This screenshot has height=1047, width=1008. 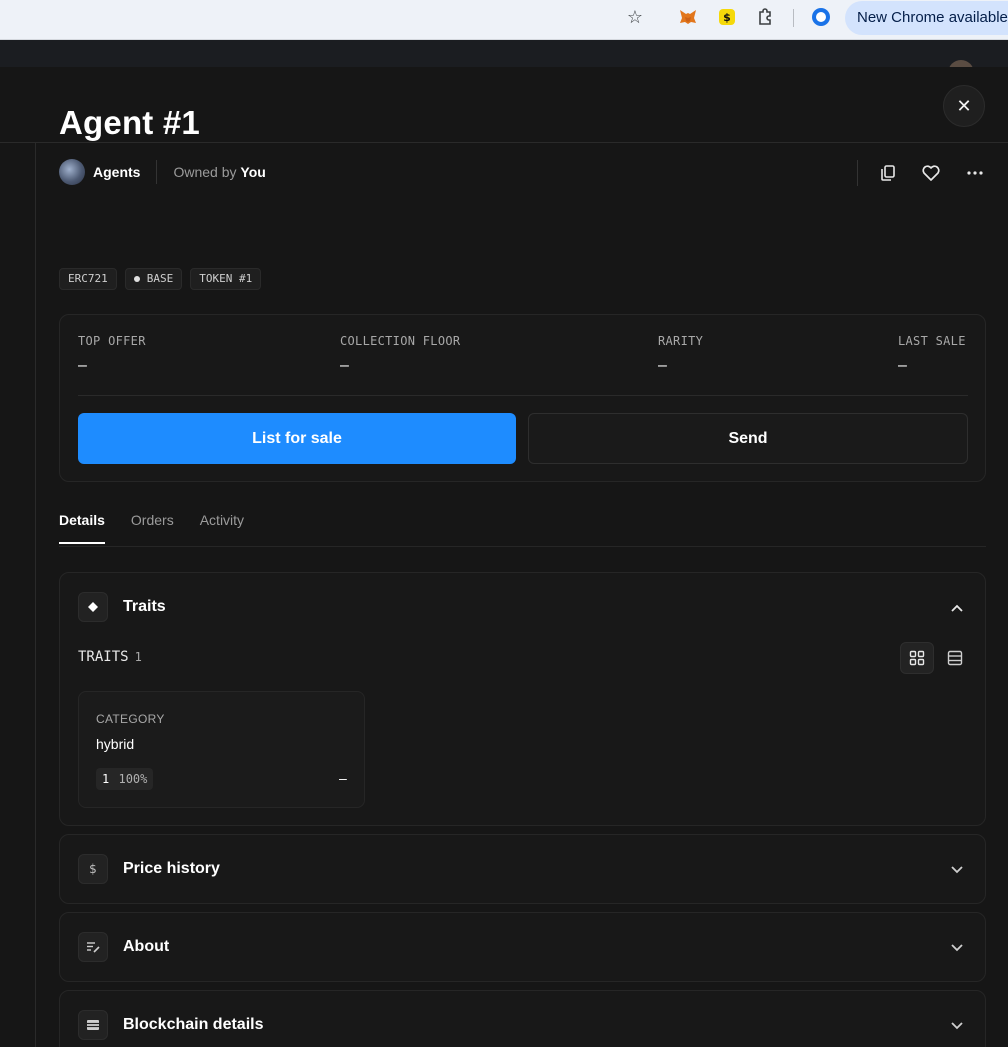 I want to click on stats-divider, so click(x=523, y=395).